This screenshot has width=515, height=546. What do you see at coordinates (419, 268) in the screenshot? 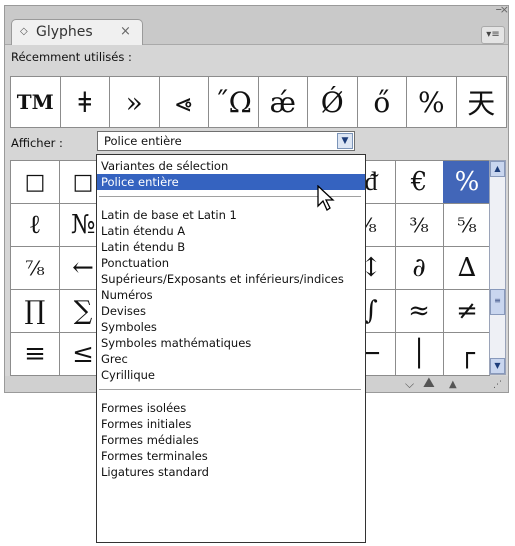
I see `glyph-cell: ∂` at bounding box center [419, 268].